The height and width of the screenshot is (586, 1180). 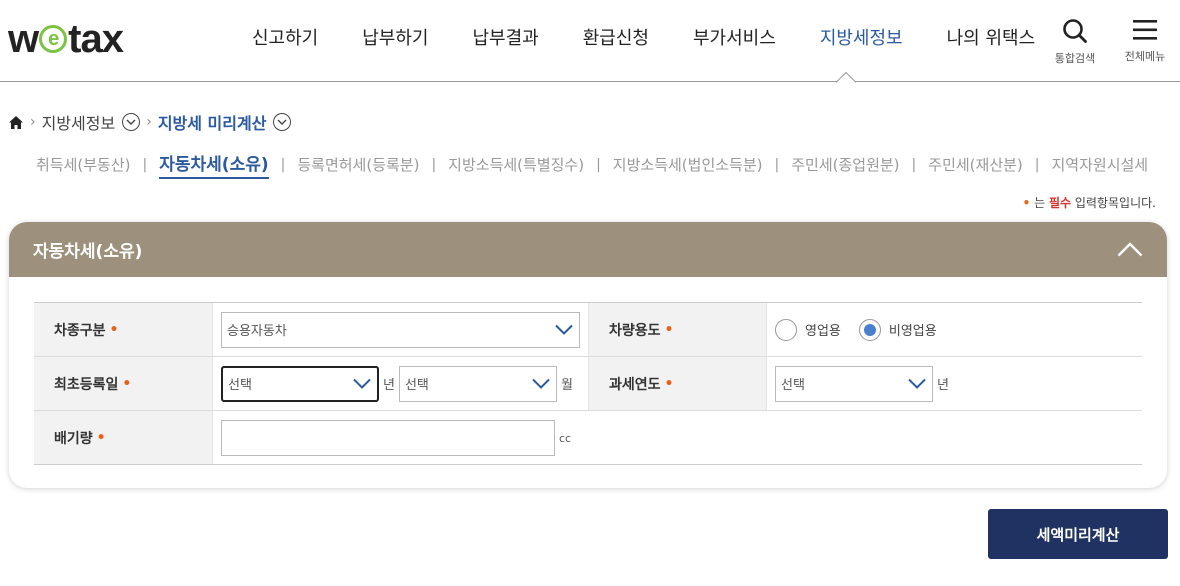 What do you see at coordinates (565, 438) in the screenshot?
I see `displacement-unit: cc` at bounding box center [565, 438].